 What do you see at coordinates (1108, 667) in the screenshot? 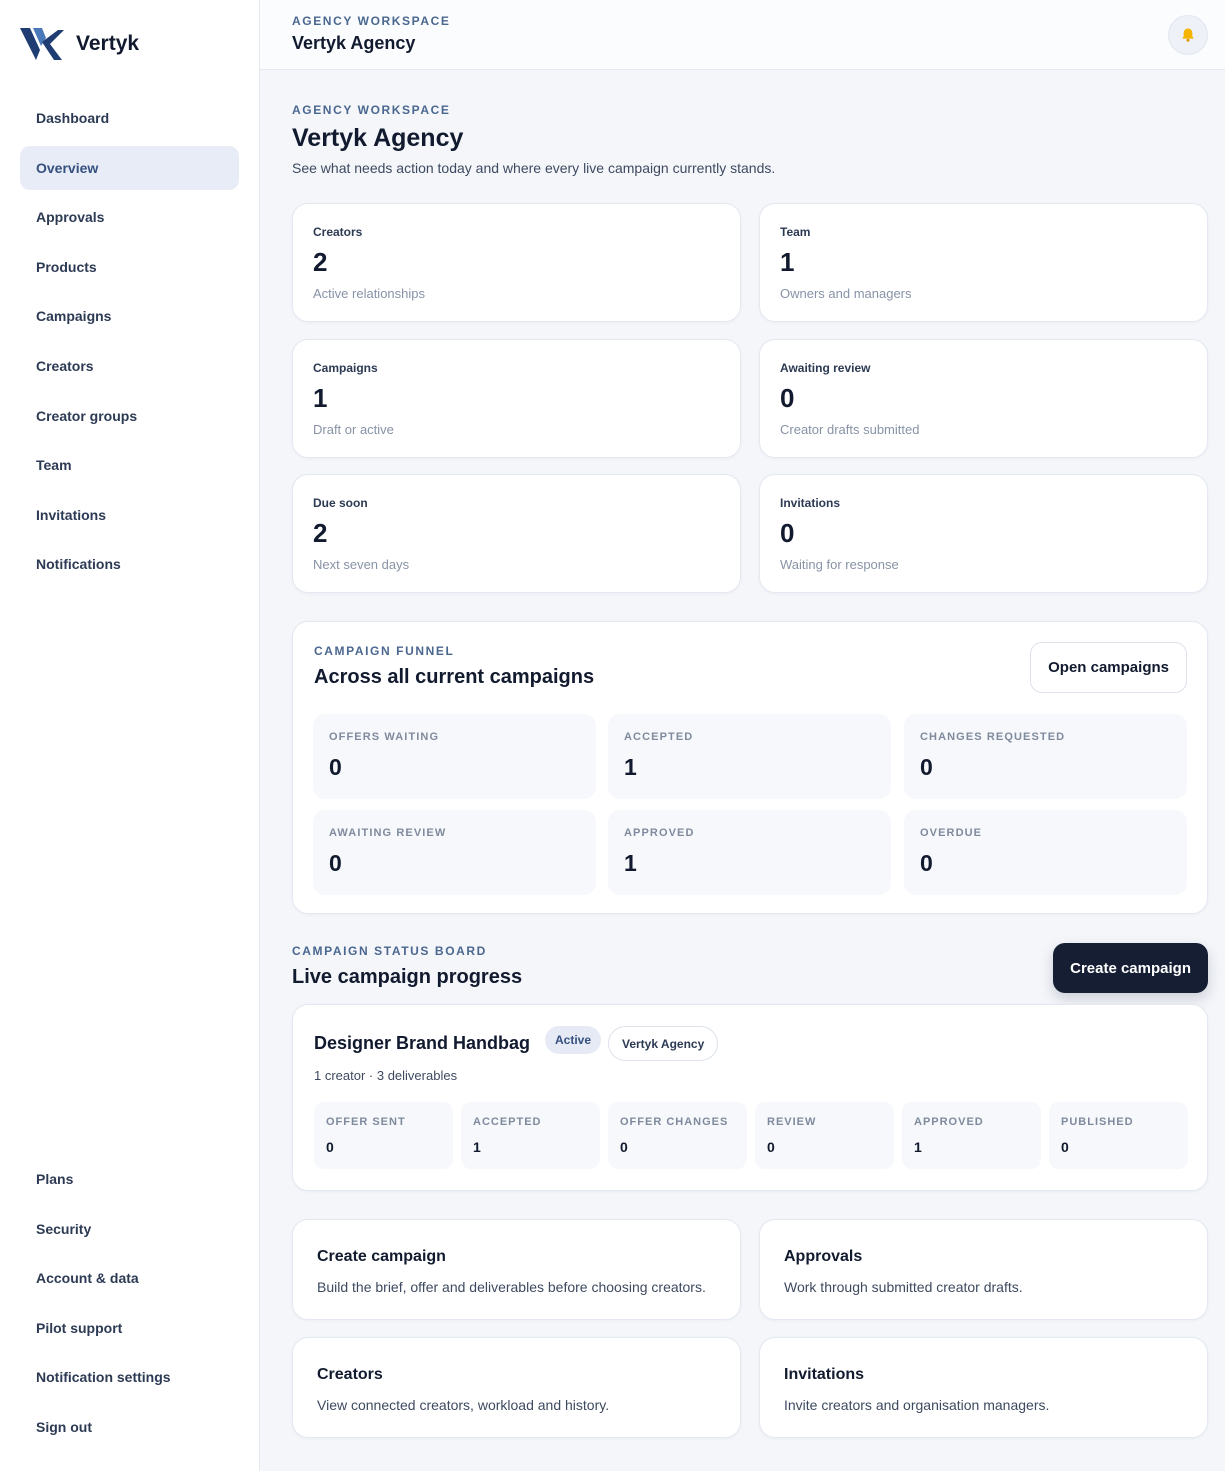
I see `open-campaigns-button: Open campaigns` at bounding box center [1108, 667].